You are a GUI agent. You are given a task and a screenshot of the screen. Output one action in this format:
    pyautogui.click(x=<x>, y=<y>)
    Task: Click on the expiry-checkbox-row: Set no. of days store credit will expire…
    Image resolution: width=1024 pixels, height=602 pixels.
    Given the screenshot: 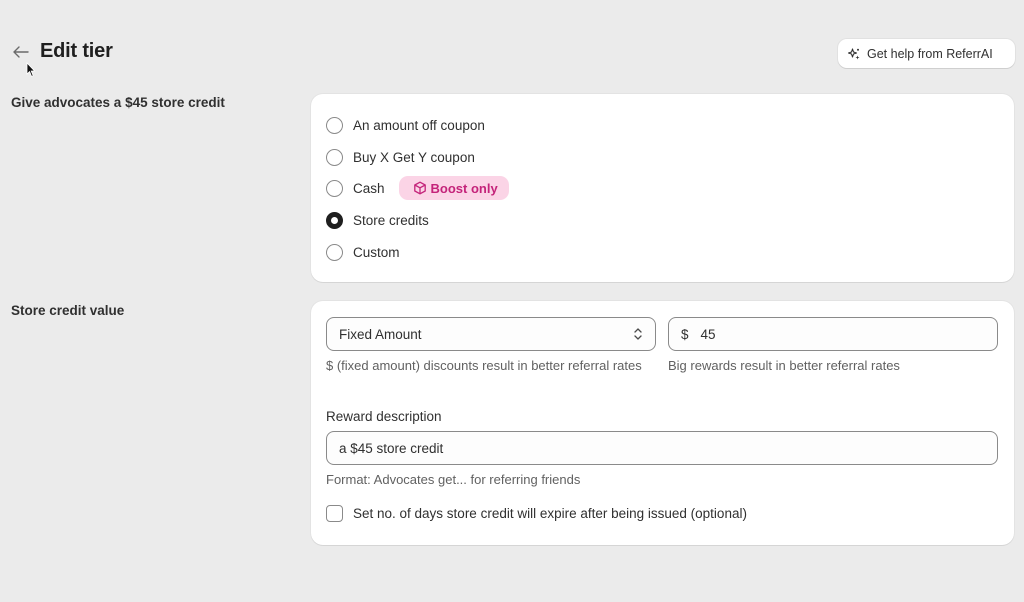 What is the action you would take?
    pyautogui.click(x=536, y=513)
    